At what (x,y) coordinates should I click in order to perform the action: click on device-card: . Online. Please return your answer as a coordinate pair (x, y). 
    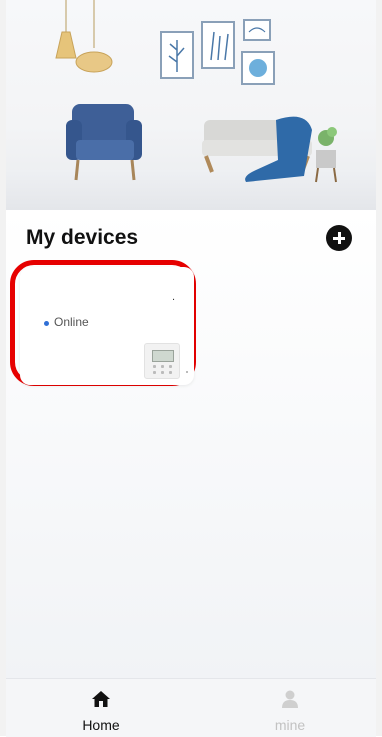
    Looking at the image, I should click on (107, 326).